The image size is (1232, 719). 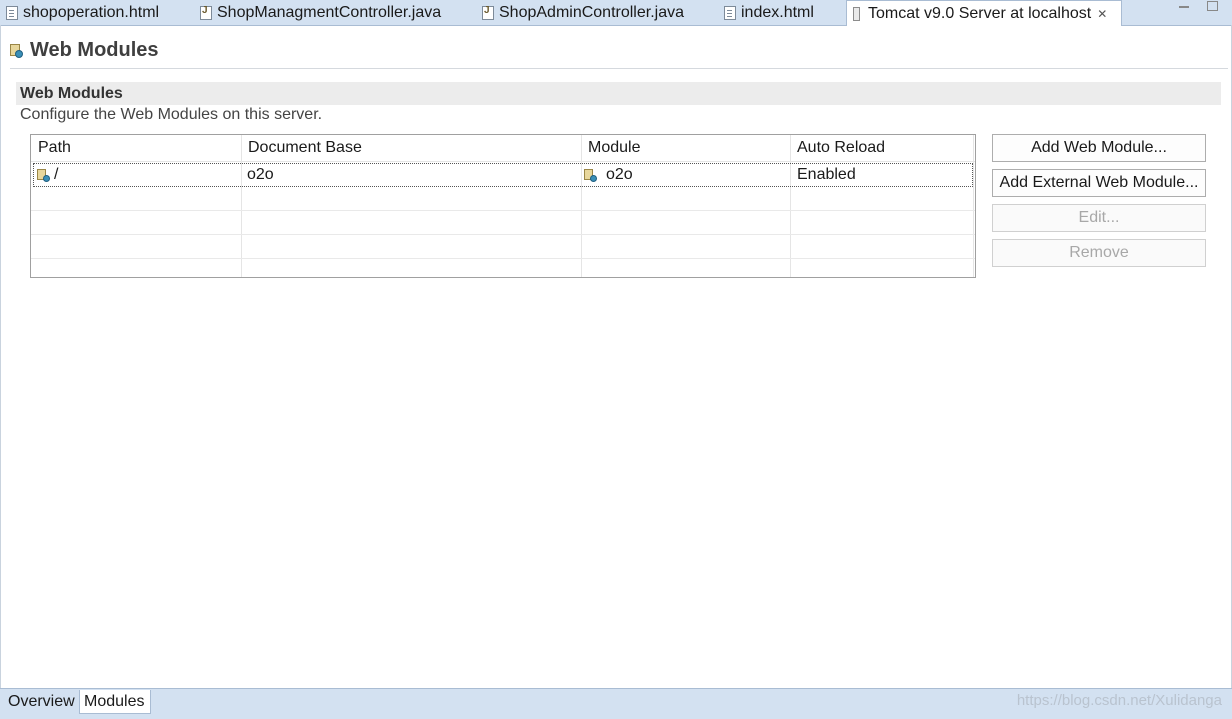 I want to click on tab-shopadmincontroller-java: ShopAdminController.java, so click(x=583, y=12).